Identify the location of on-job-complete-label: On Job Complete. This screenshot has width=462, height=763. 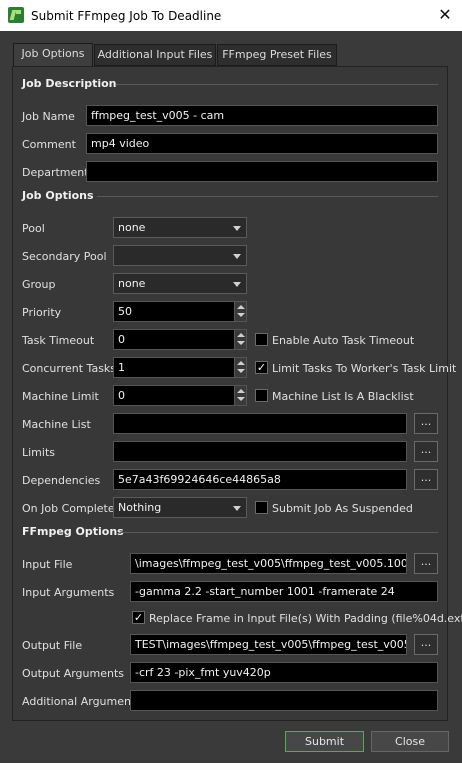
(68, 508).